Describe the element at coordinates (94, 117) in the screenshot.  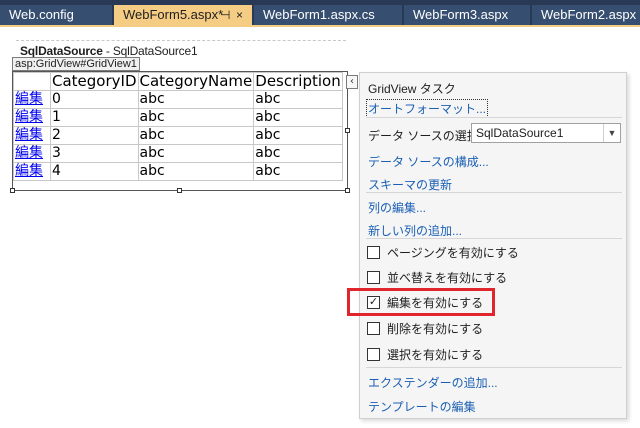
I see `cell-categoryid: 1` at that location.